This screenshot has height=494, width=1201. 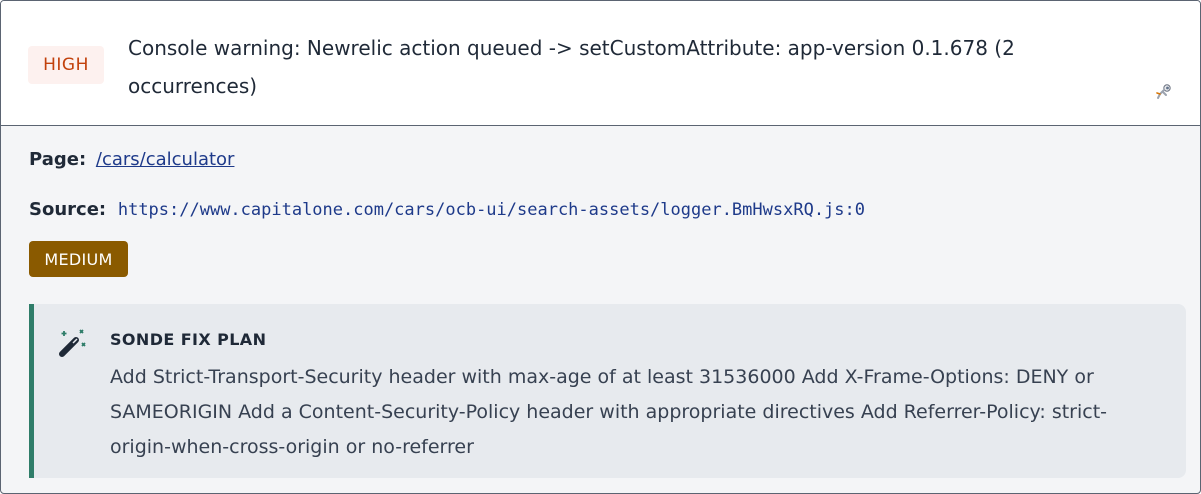 I want to click on page-label: Page:, so click(x=58, y=159).